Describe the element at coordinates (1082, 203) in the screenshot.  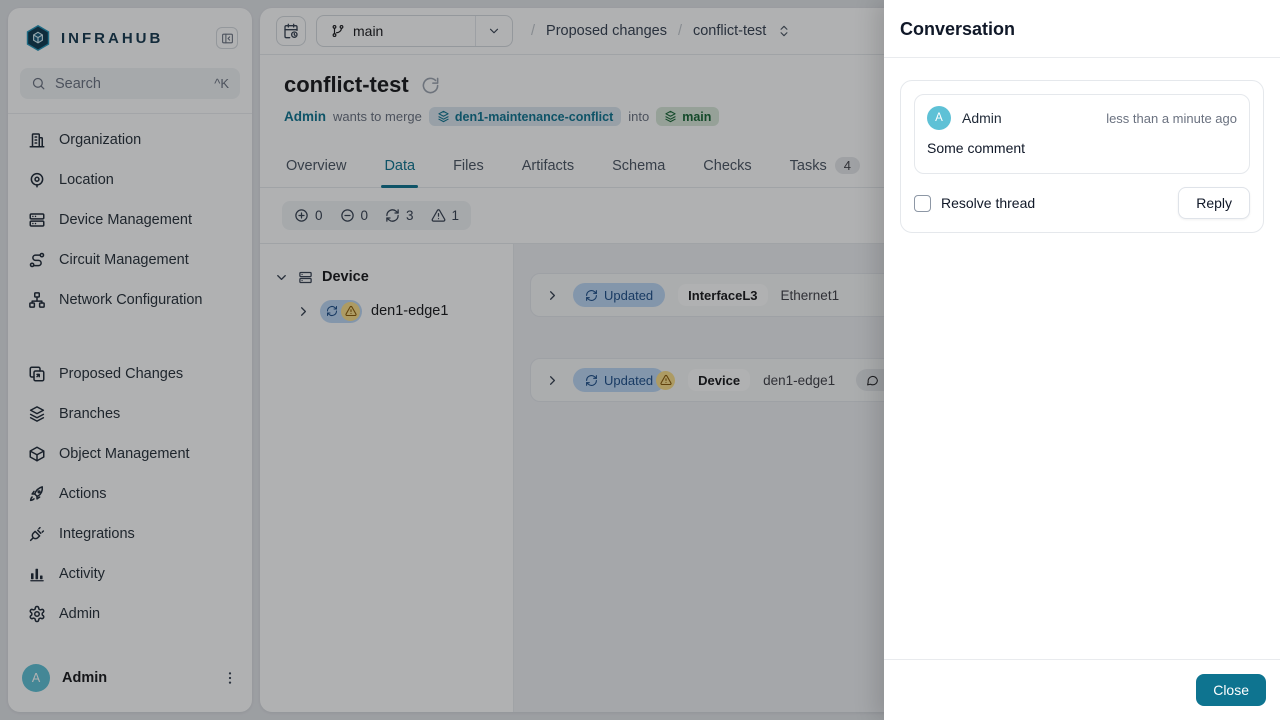
I see `thread-actions: Resolve thread Reply` at that location.